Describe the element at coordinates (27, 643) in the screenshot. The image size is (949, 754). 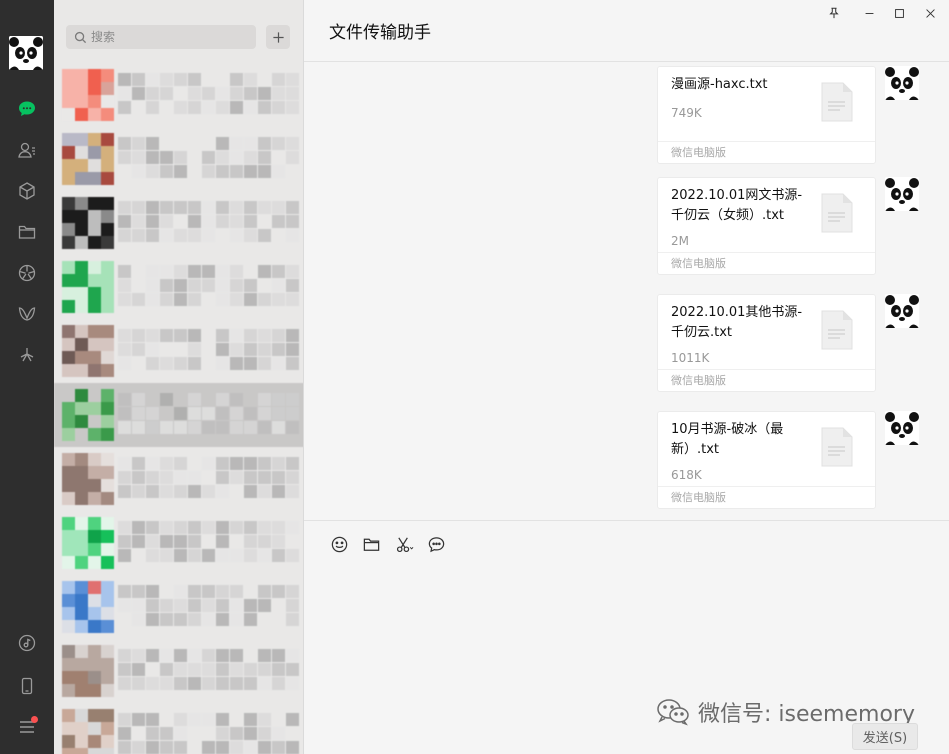
I see `music-icon` at that location.